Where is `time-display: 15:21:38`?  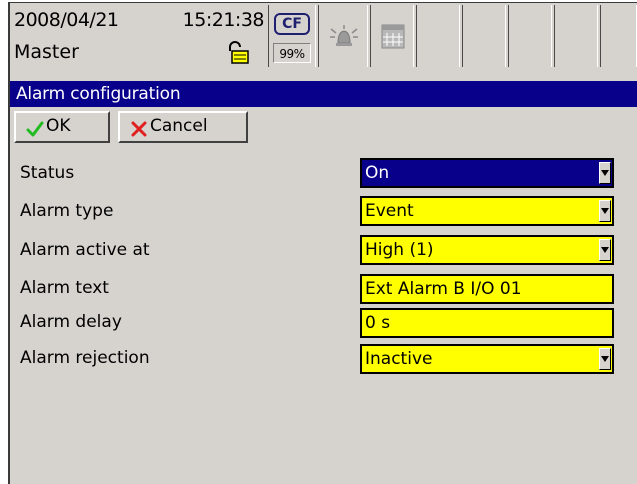 time-display: 15:21:38 is located at coordinates (223, 20).